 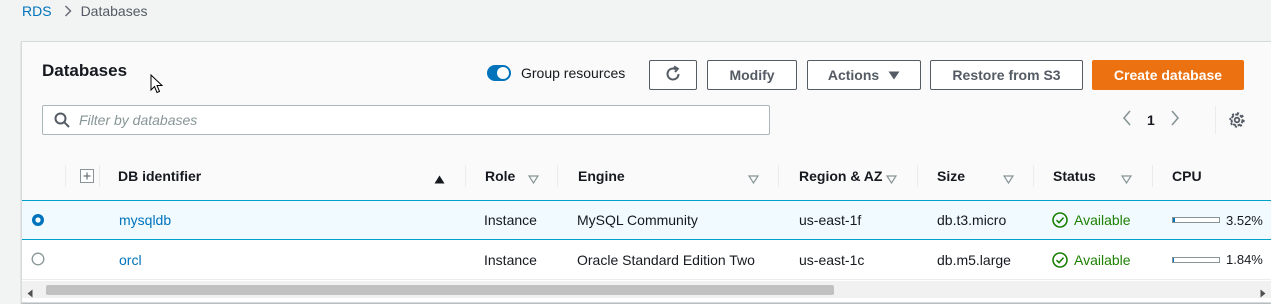 What do you see at coordinates (500, 176) in the screenshot?
I see `column-role: Role` at bounding box center [500, 176].